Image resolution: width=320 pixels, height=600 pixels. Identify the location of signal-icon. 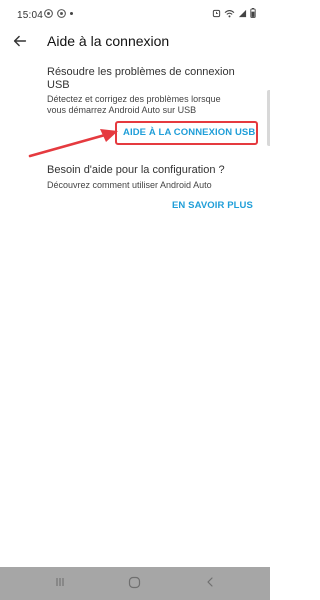
(242, 13).